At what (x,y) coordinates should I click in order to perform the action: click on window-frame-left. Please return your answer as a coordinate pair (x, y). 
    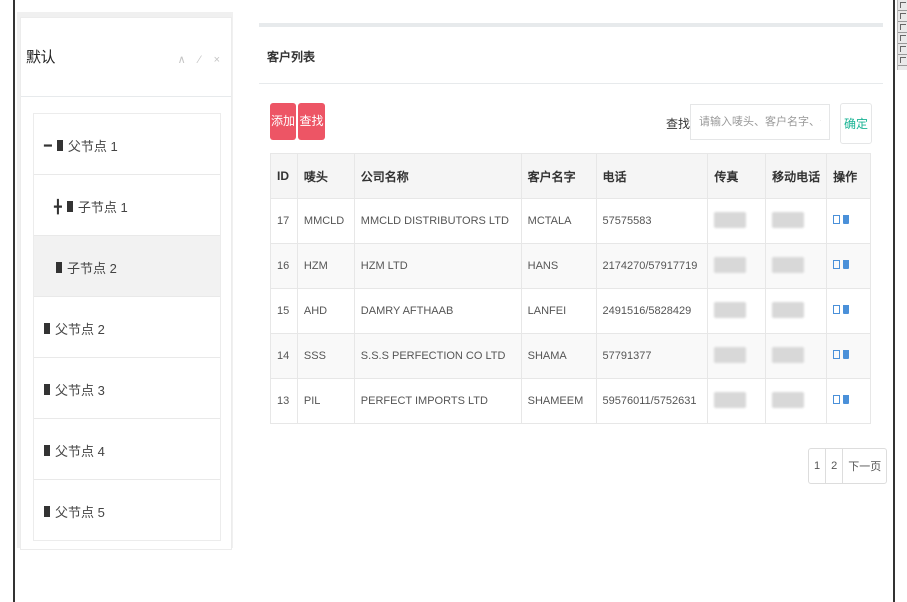
    Looking at the image, I should click on (14, 301).